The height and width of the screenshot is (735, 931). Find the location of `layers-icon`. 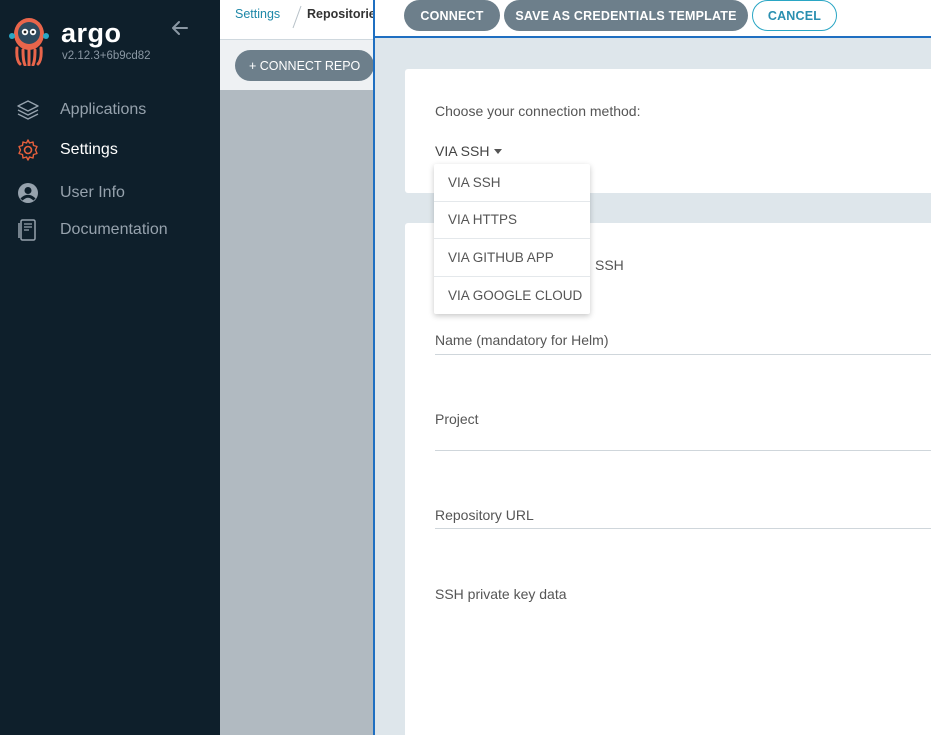

layers-icon is located at coordinates (28, 110).